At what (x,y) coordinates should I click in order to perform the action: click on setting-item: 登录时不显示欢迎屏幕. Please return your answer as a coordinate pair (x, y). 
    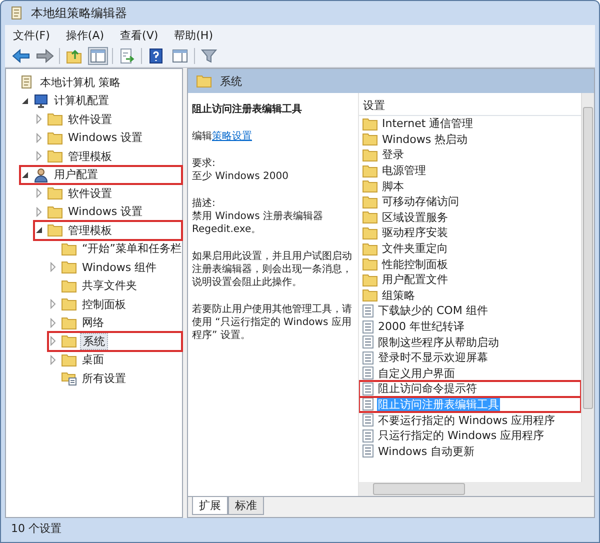
    Looking at the image, I should click on (470, 358).